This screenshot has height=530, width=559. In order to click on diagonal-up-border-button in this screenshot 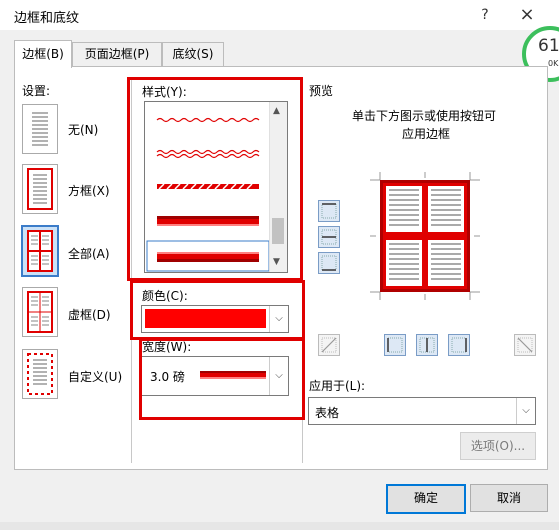, I will do `click(525, 345)`.